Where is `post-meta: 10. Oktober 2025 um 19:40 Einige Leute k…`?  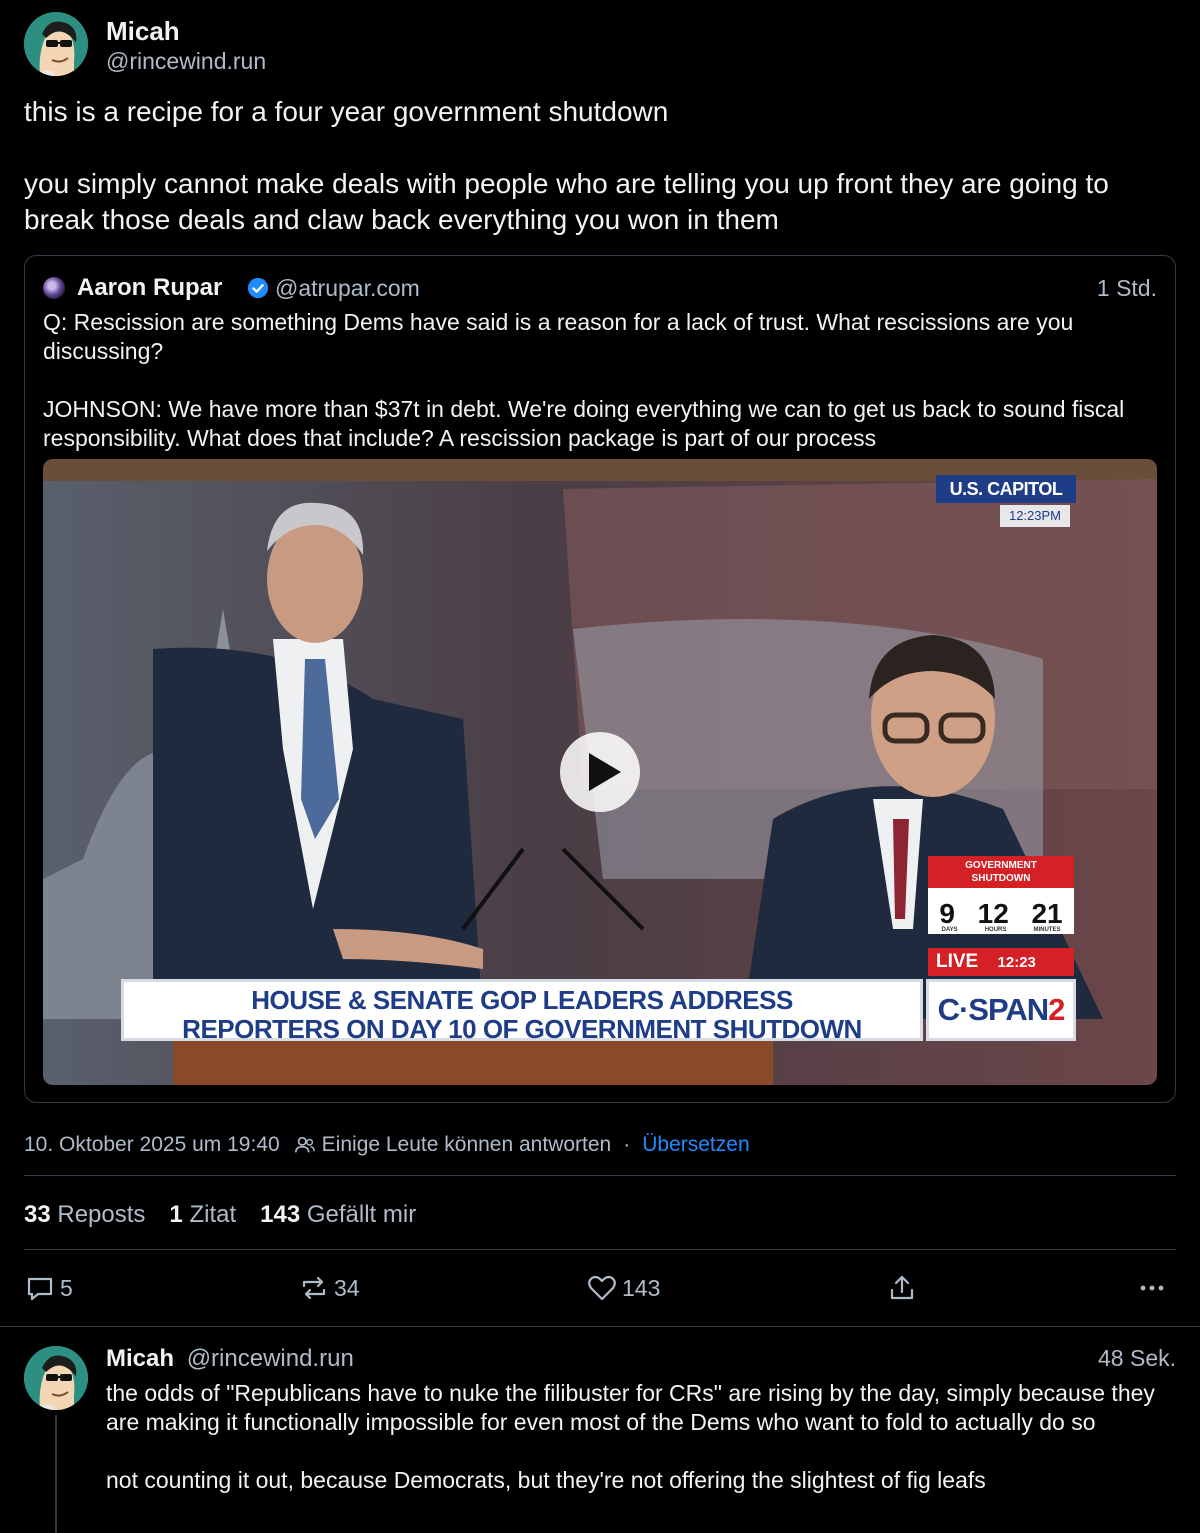 post-meta: 10. Oktober 2025 um 19:40 Einige Leute k… is located at coordinates (600, 1145).